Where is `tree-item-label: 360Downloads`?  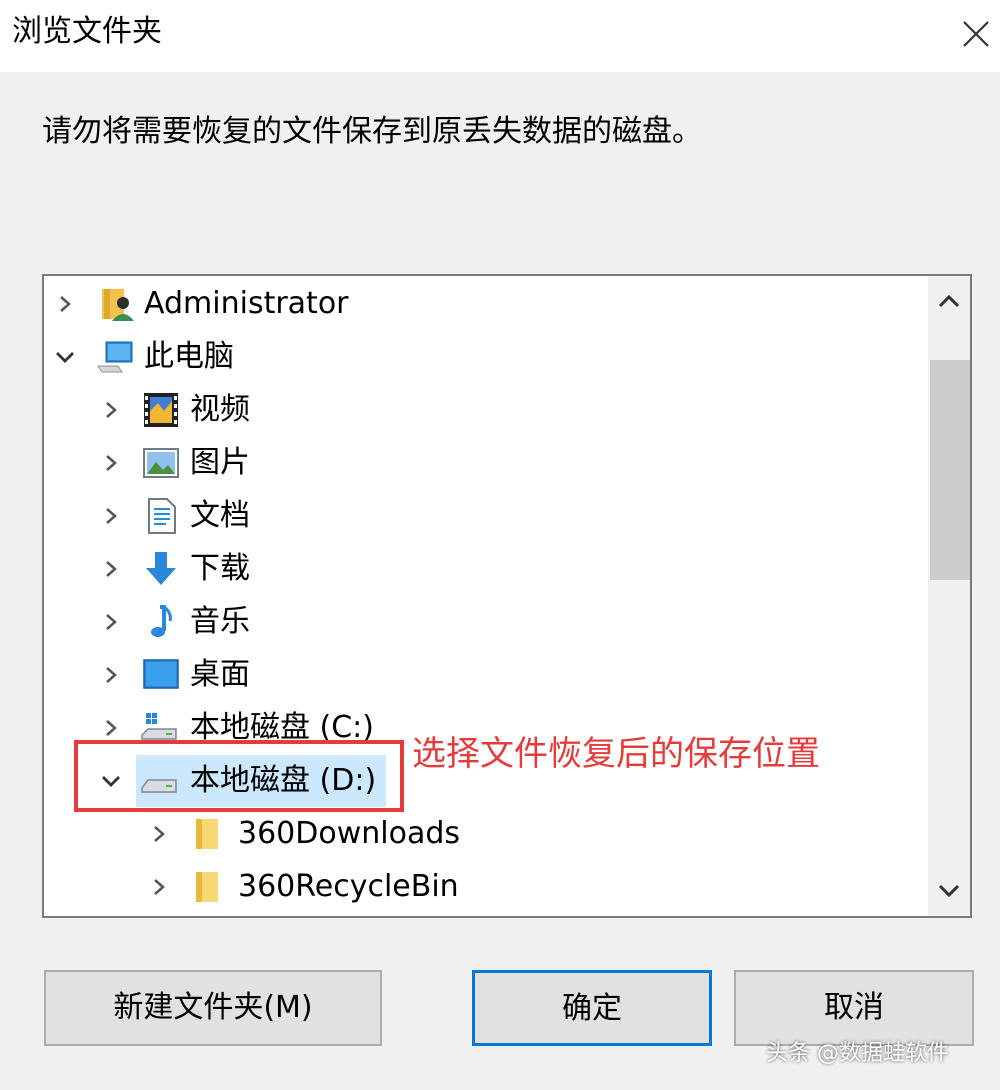 tree-item-label: 360Downloads is located at coordinates (349, 833).